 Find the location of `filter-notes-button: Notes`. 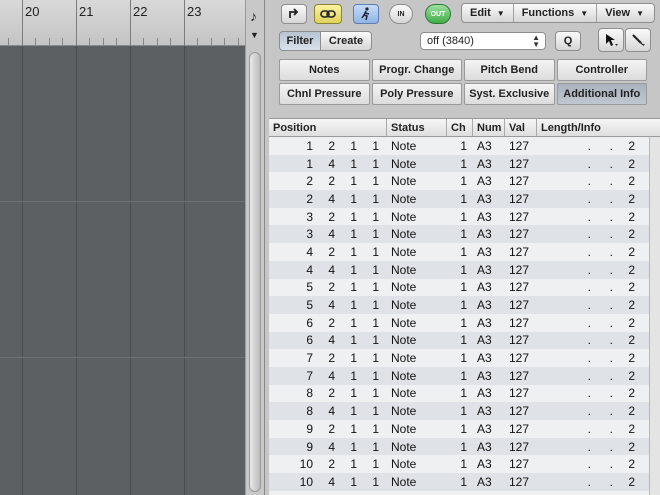

filter-notes-button: Notes is located at coordinates (324, 70).